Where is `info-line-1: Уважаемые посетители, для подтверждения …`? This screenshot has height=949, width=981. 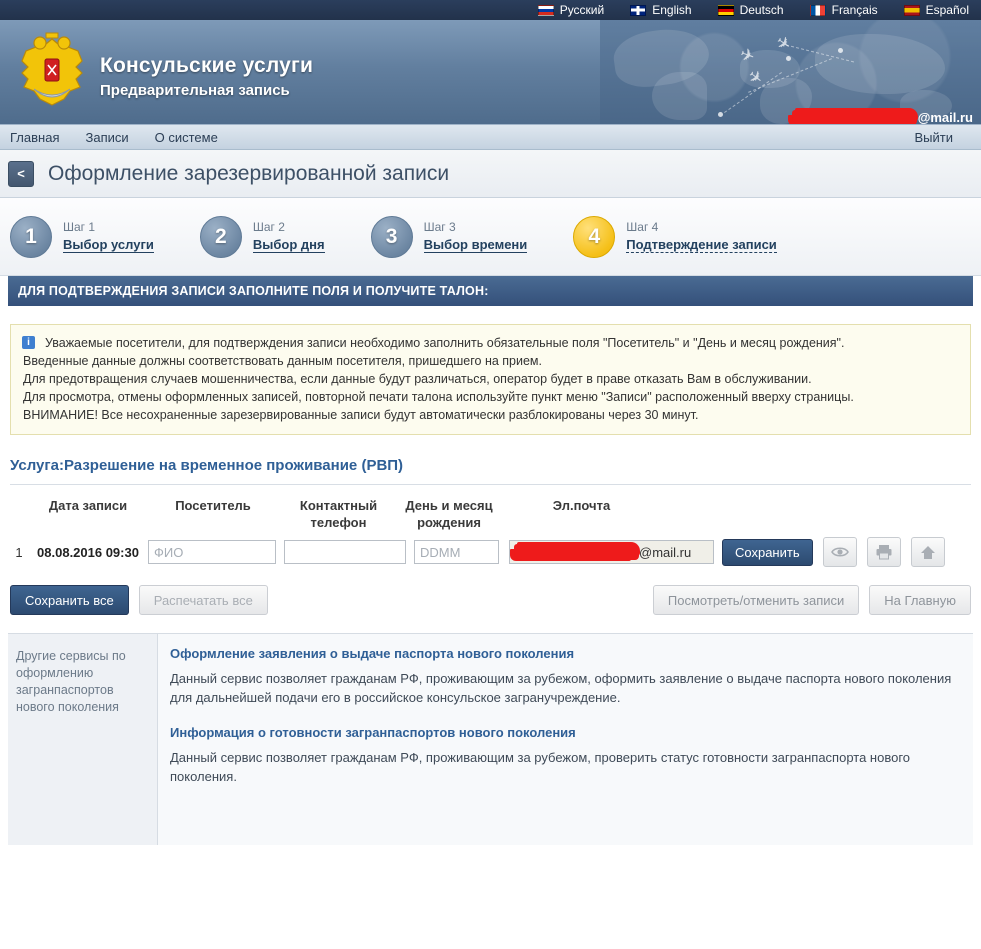 info-line-1: Уважаемые посетители, для подтверждения … is located at coordinates (445, 343).